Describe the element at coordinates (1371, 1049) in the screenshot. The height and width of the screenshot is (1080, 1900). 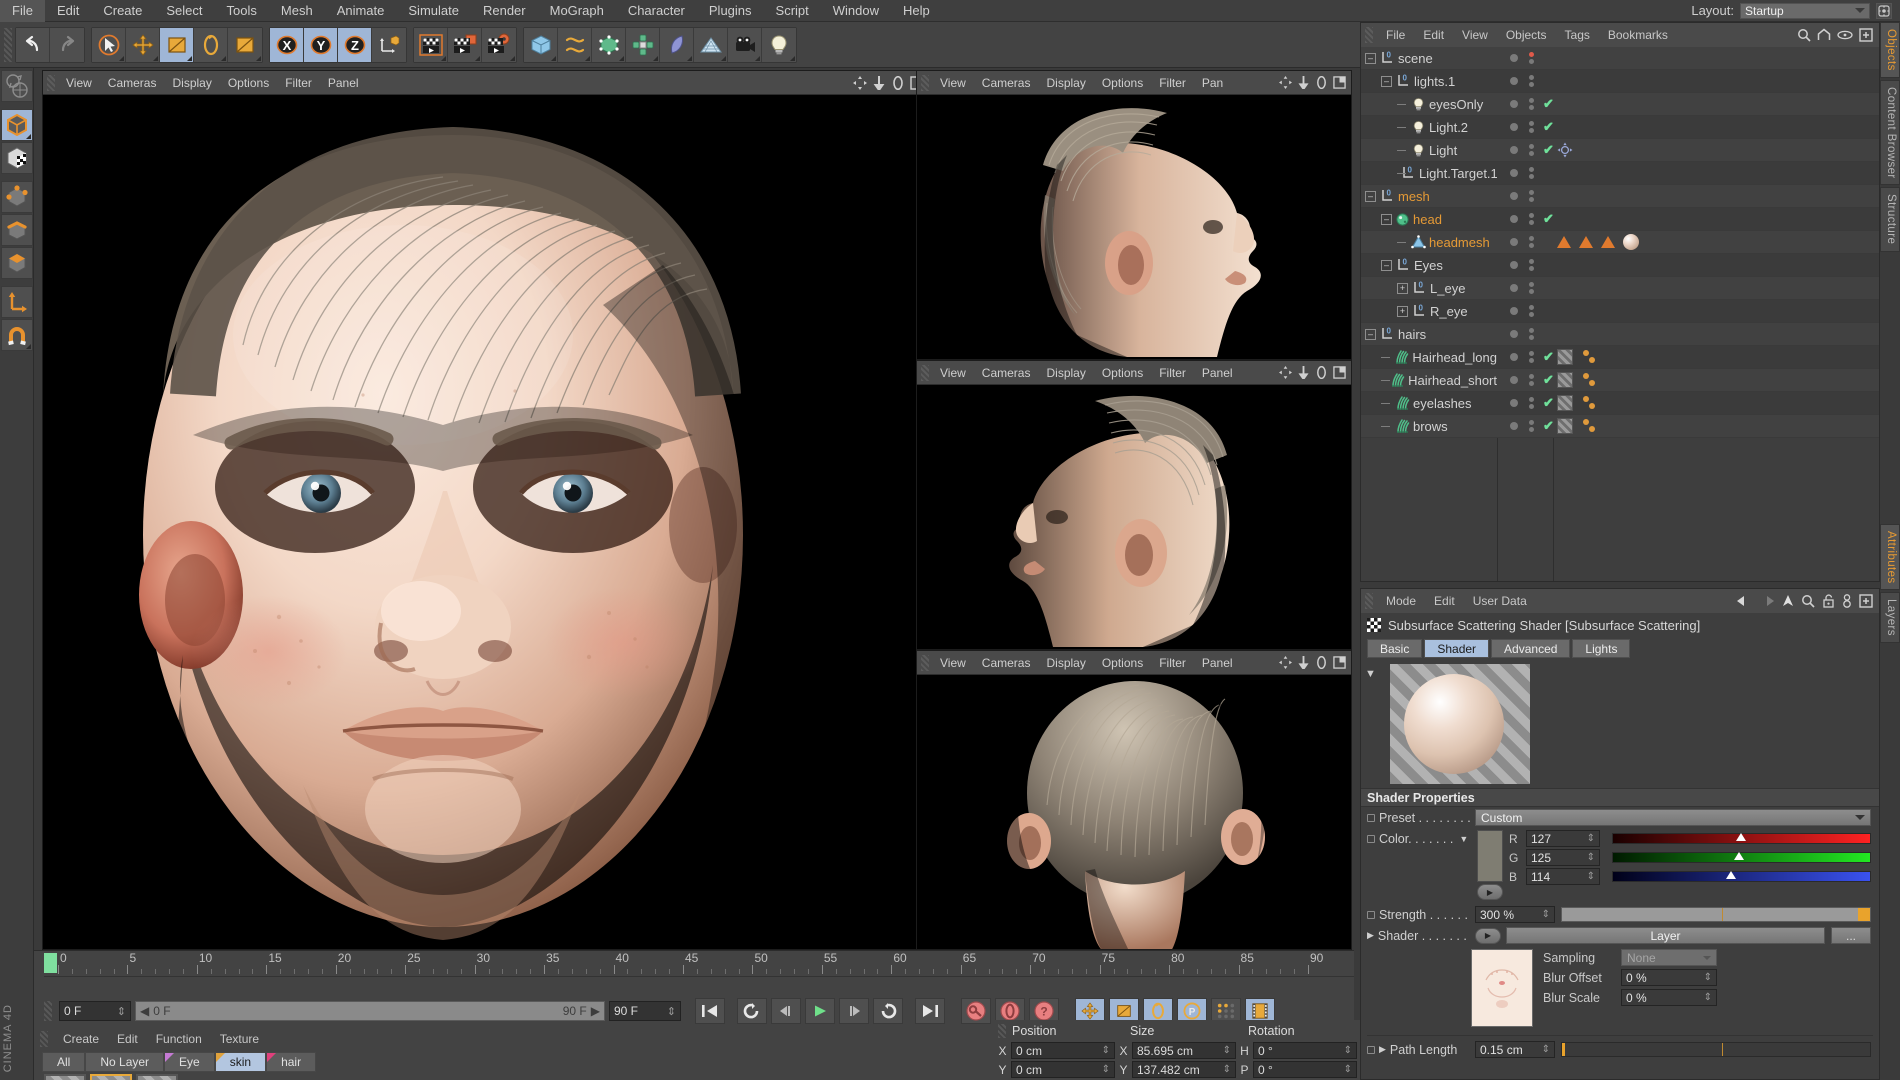
I see `path-length-anim-dot-icon` at that location.